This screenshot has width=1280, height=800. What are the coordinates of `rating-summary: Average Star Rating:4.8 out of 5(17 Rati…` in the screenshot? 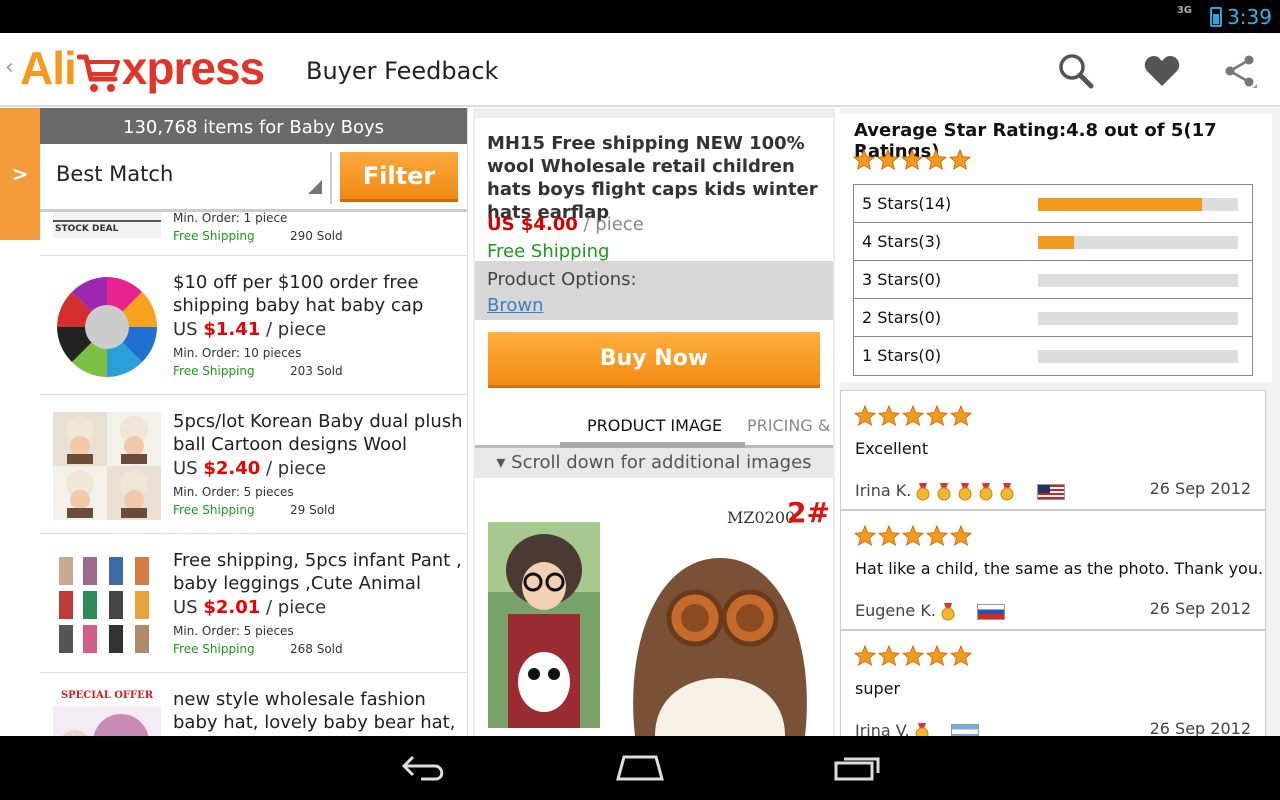 It's located at (1056, 248).